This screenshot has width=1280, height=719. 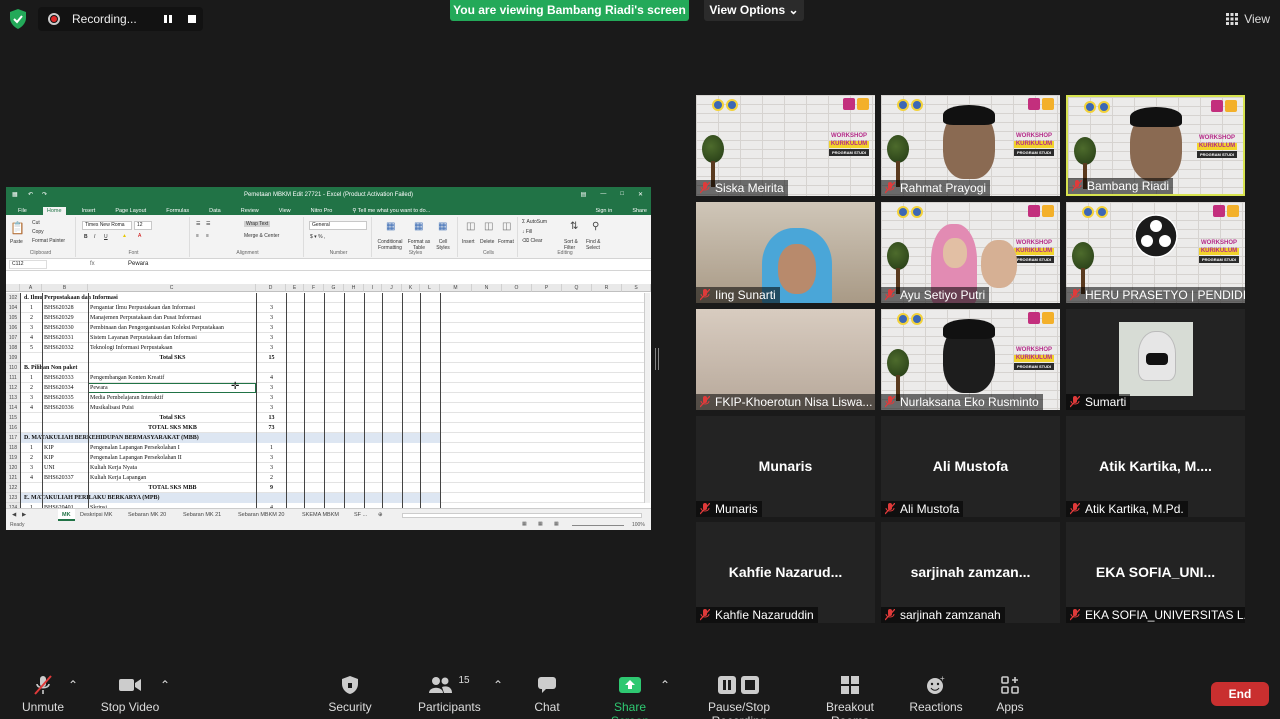 What do you see at coordinates (13, 388) in the screenshot?
I see `row-header: 112` at bounding box center [13, 388].